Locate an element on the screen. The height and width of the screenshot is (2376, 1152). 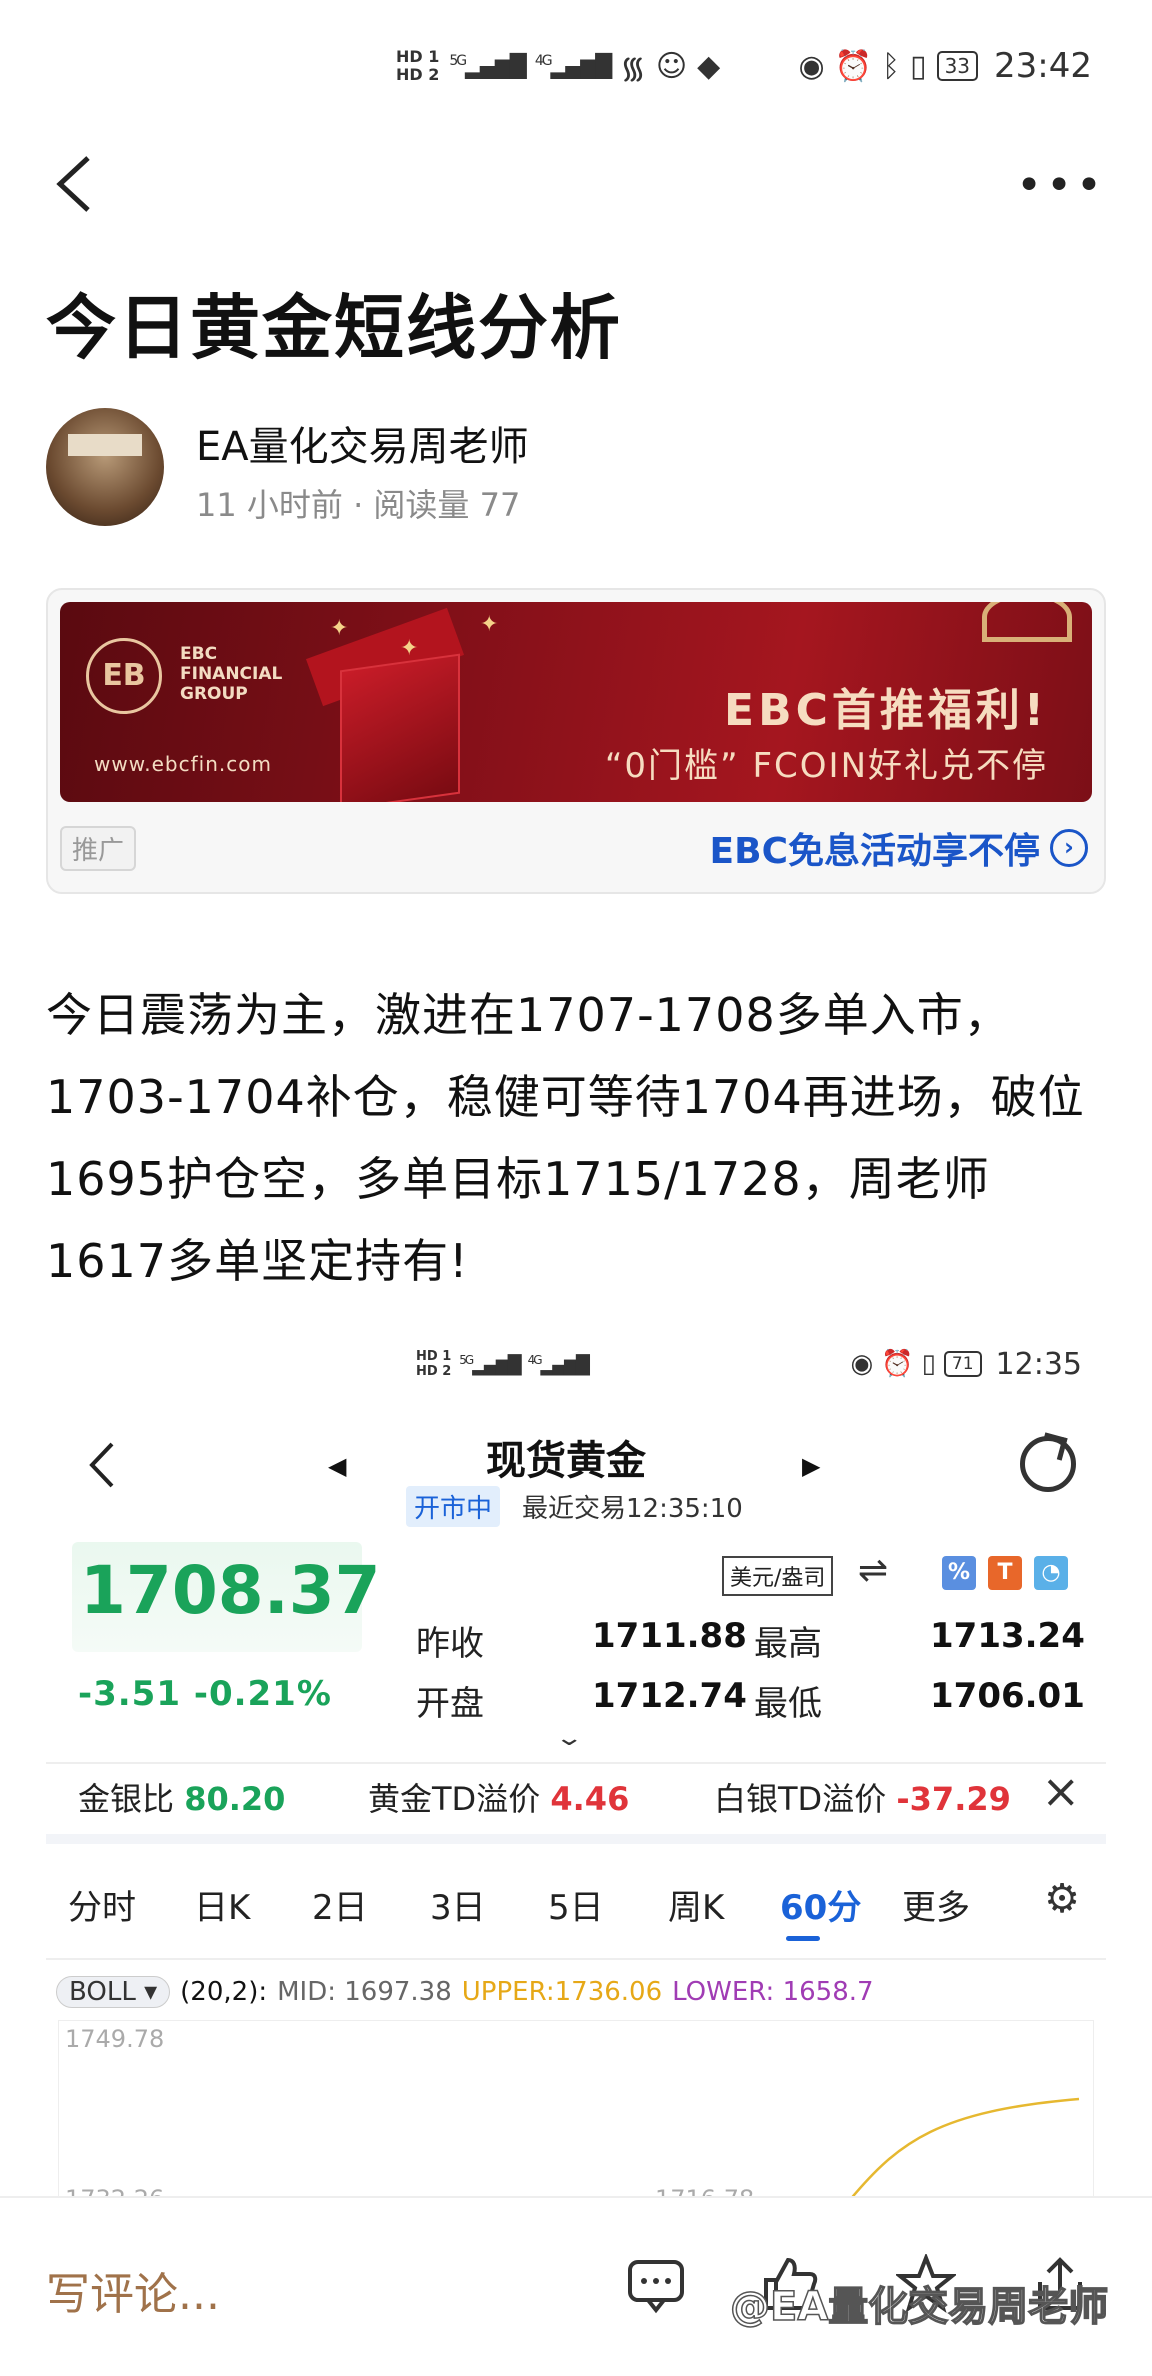
more-options-icon: ••• is located at coordinates (1061, 186).